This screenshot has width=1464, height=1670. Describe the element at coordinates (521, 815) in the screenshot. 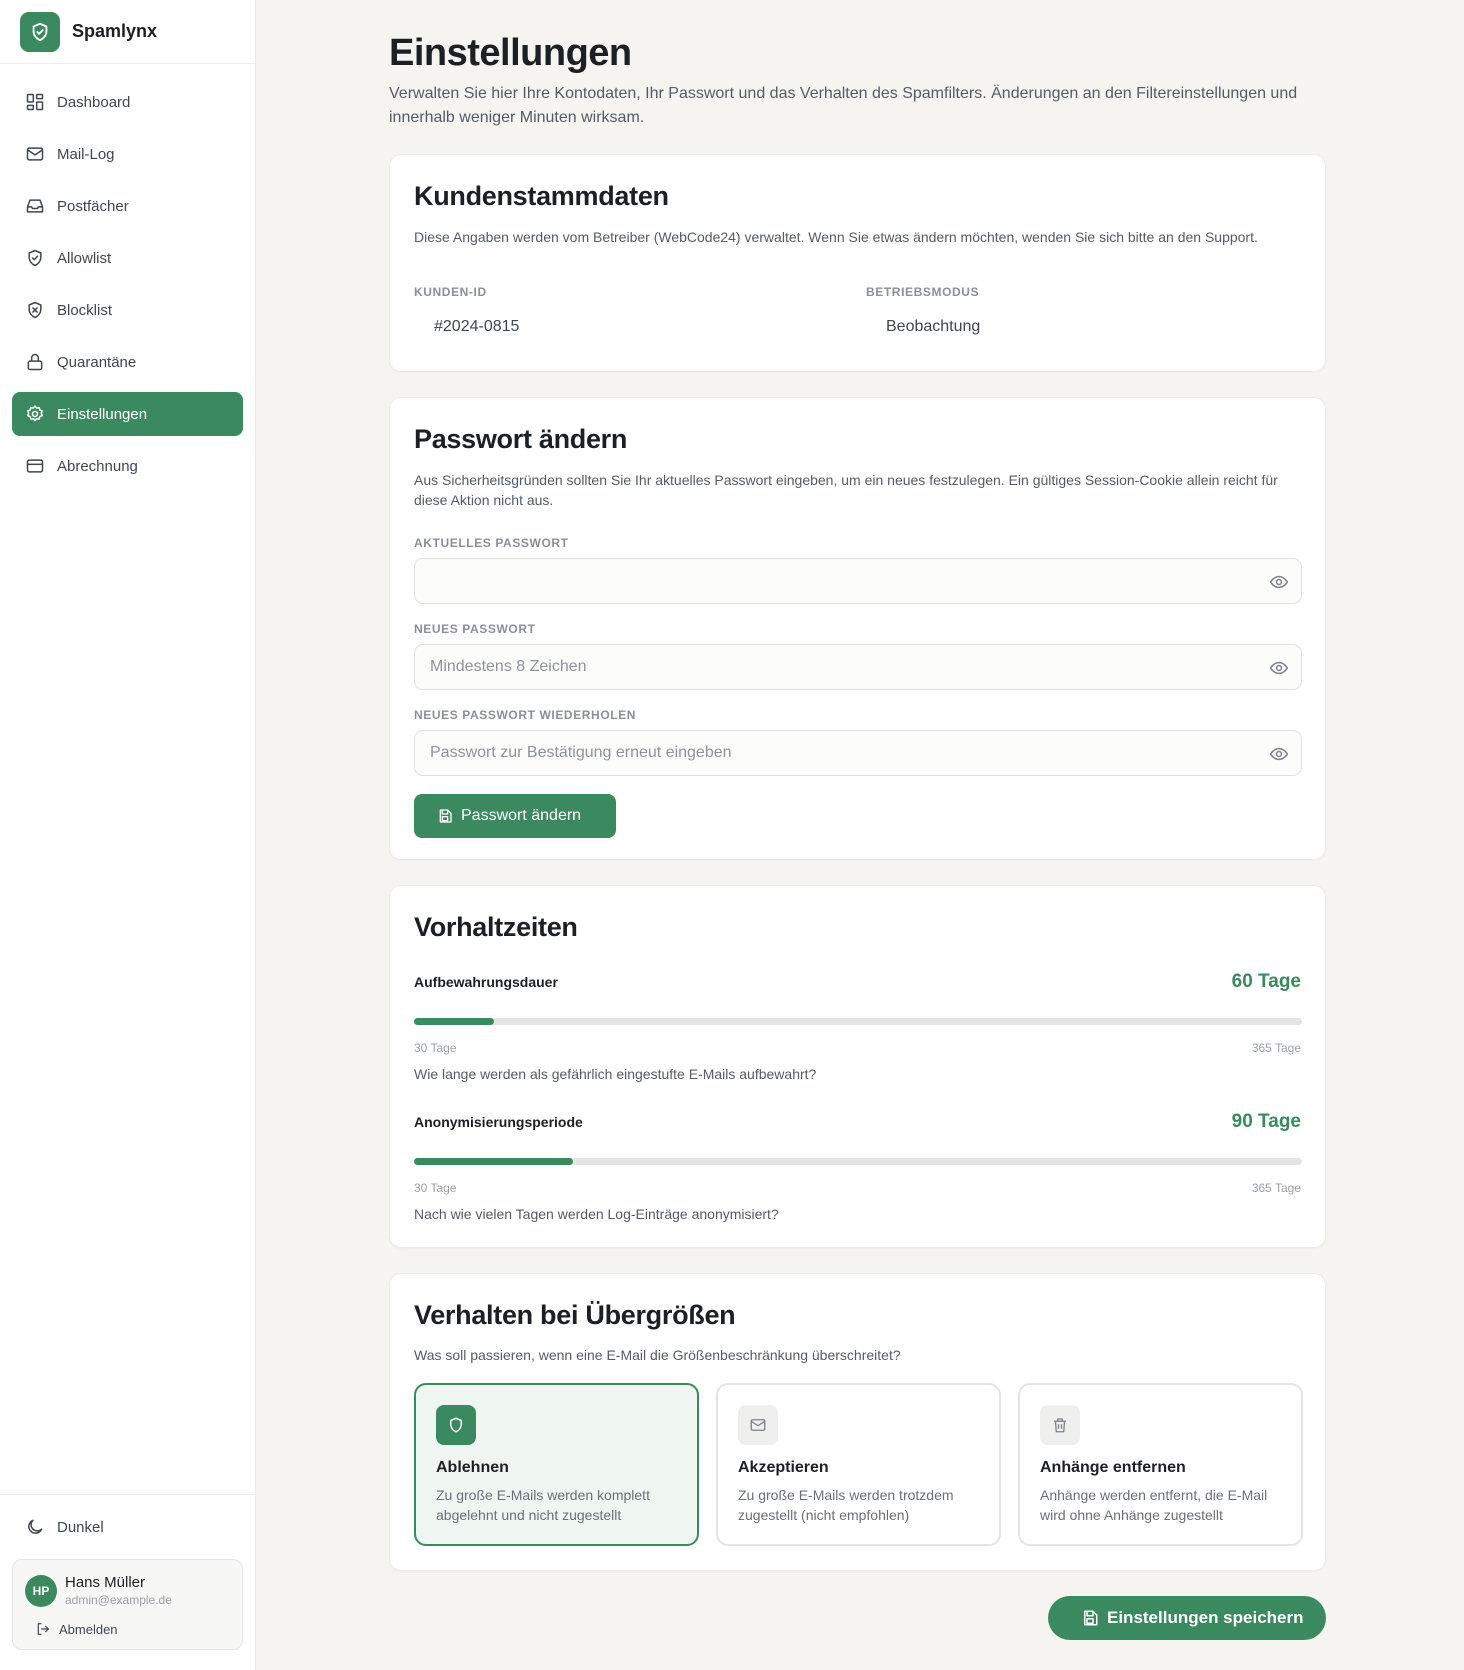

I see `change-password-label: Passwort ändern` at that location.